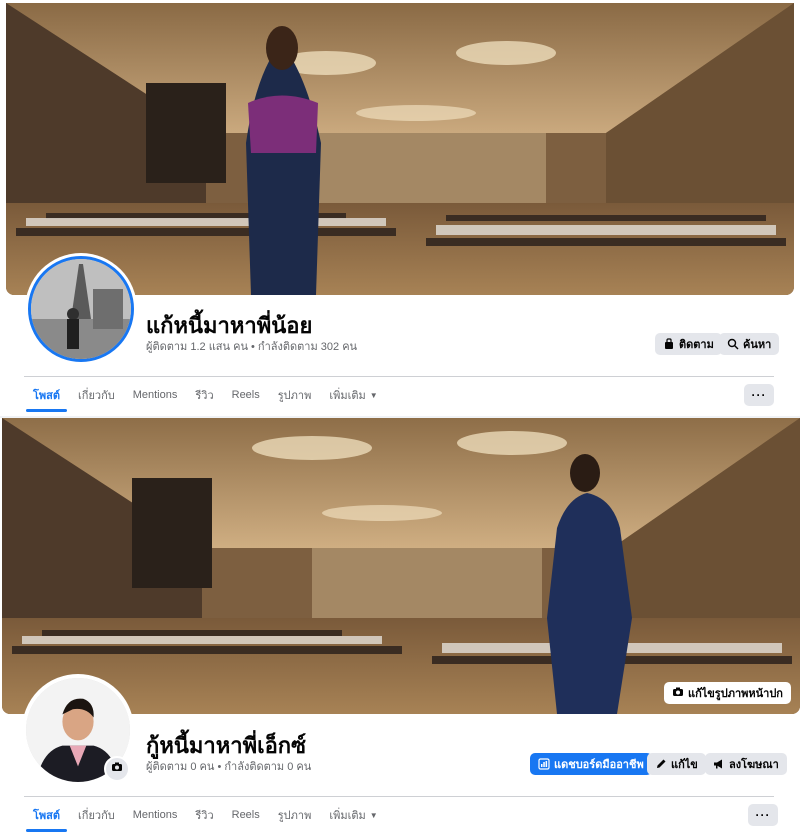 The image size is (800, 835). I want to click on follow-icon, so click(669, 343).